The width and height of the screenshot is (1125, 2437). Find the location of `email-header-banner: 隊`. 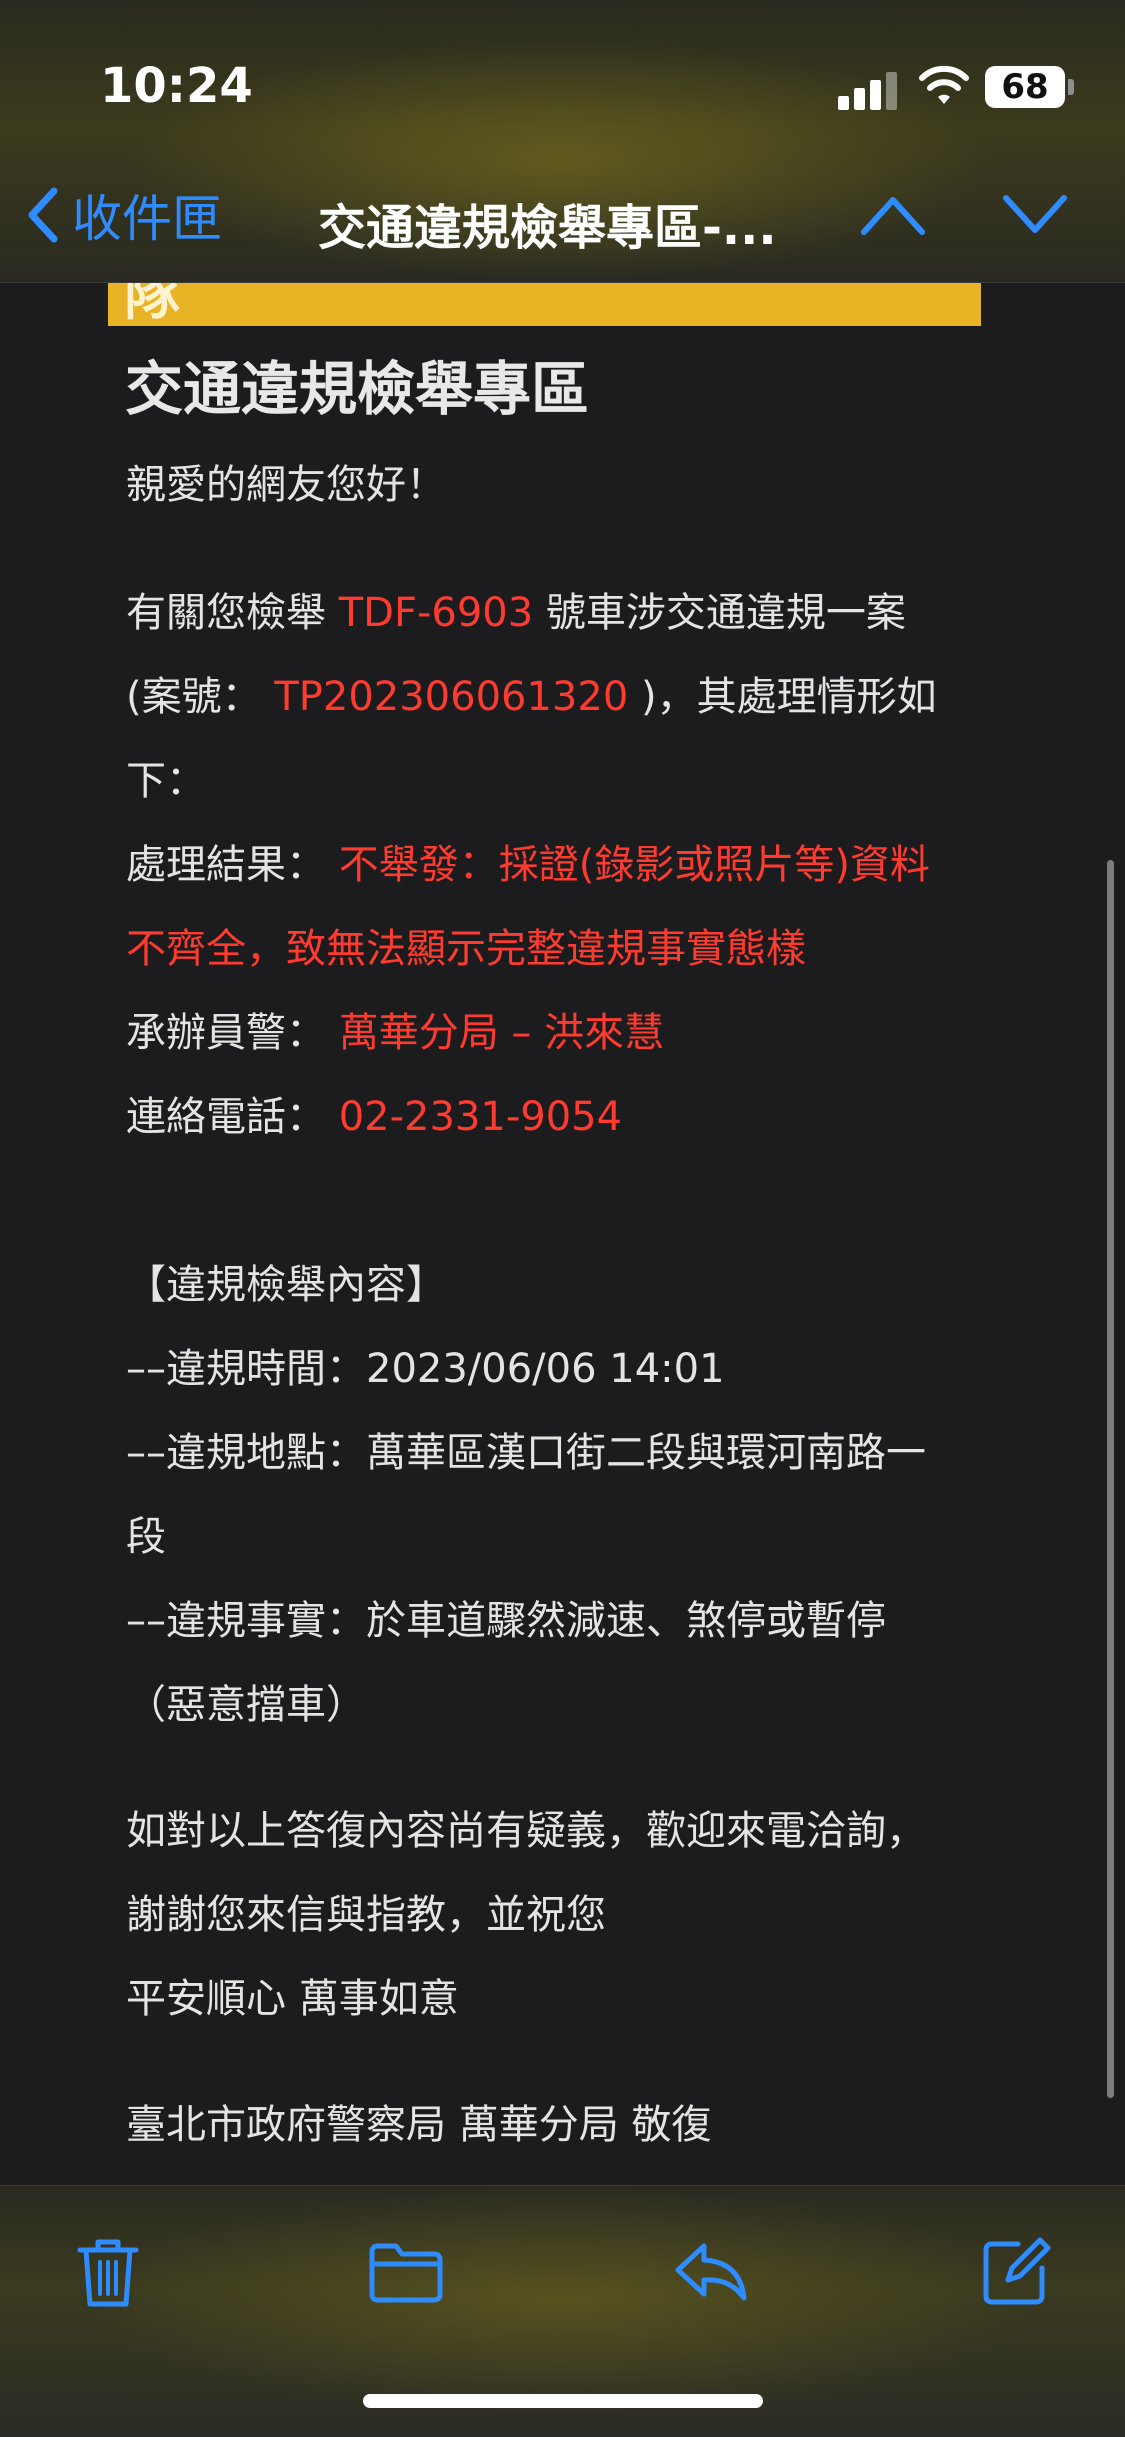

email-header-banner: 隊 is located at coordinates (544, 304).